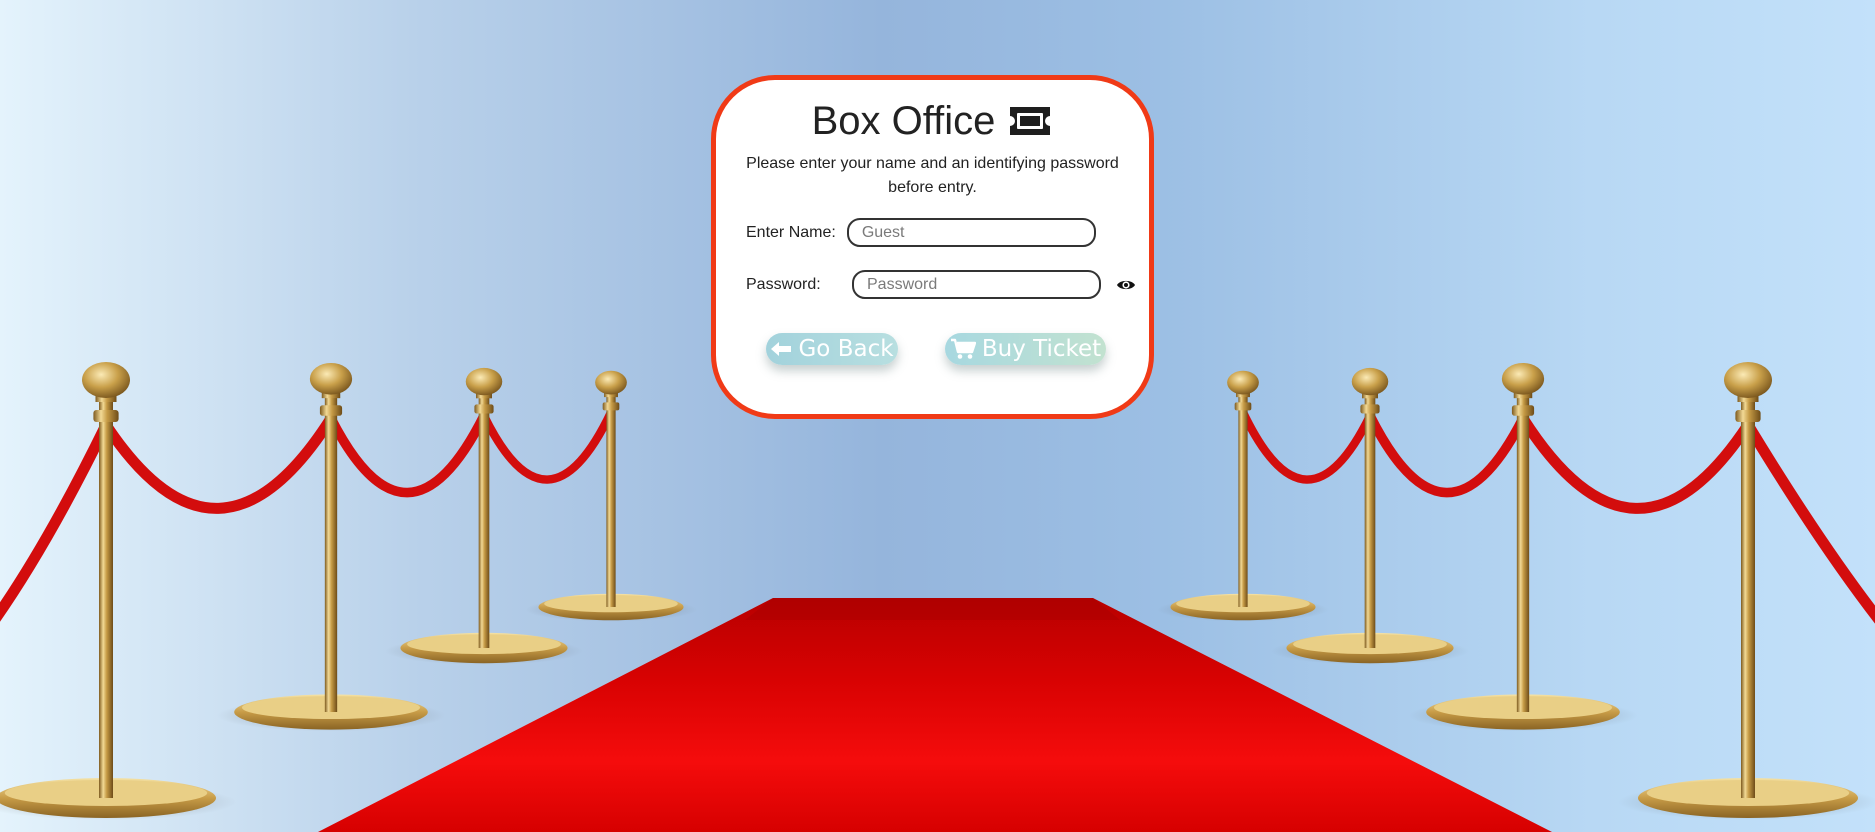  I want to click on shopping-cart-icon, so click(963, 348).